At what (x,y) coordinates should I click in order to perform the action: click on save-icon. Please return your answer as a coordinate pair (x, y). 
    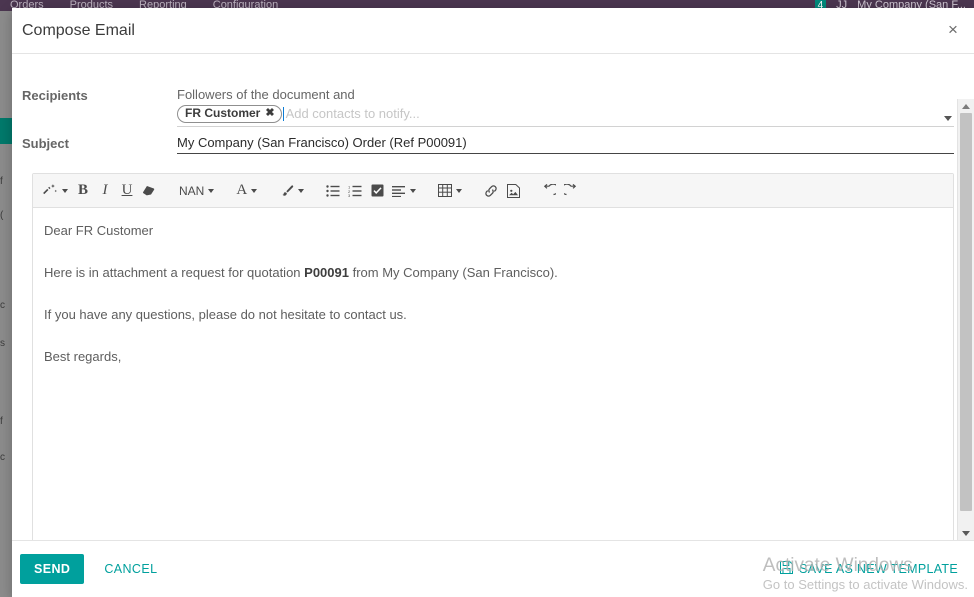
    Looking at the image, I should click on (787, 569).